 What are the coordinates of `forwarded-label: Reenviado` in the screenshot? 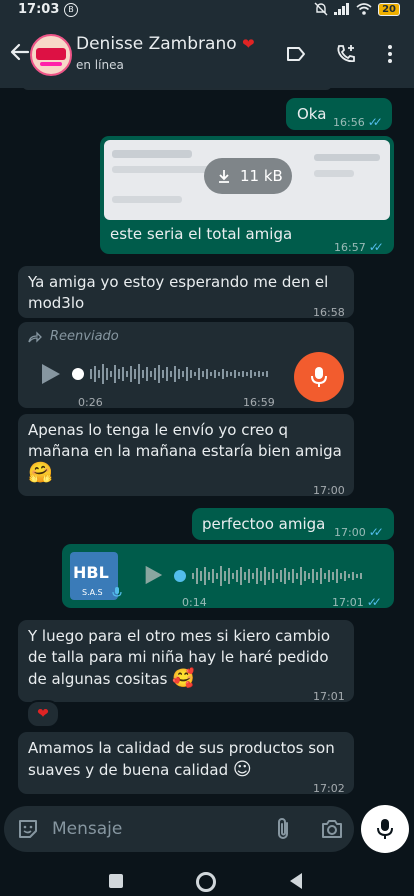 It's located at (84, 336).